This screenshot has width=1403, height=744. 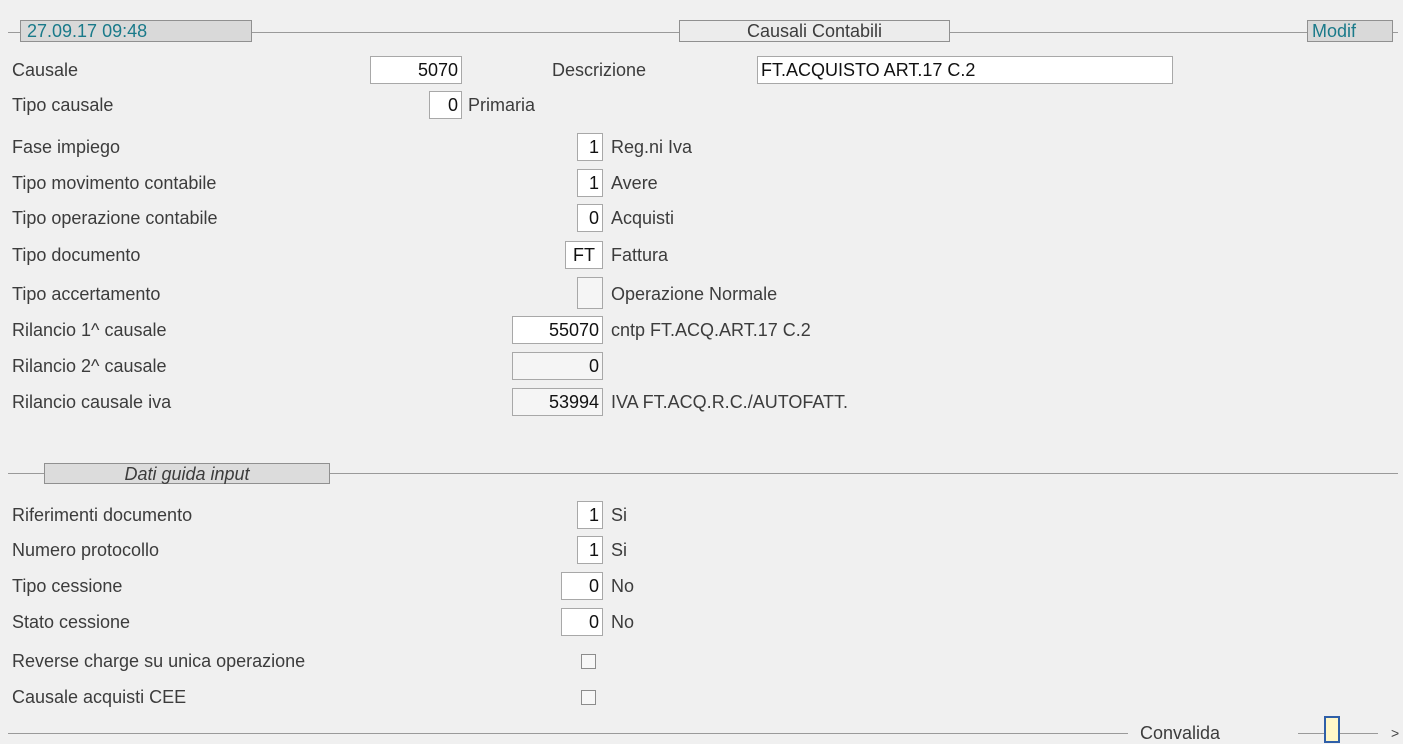 I want to click on stato-cessione-input: 0, so click(x=582, y=622).